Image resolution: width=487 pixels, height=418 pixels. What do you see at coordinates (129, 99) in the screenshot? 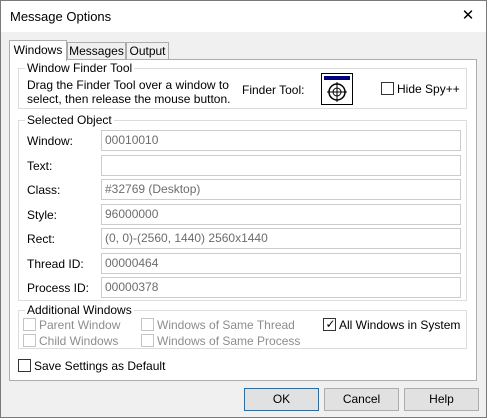
I see `finder-instructions-line2: select, then release the mouse button.` at bounding box center [129, 99].